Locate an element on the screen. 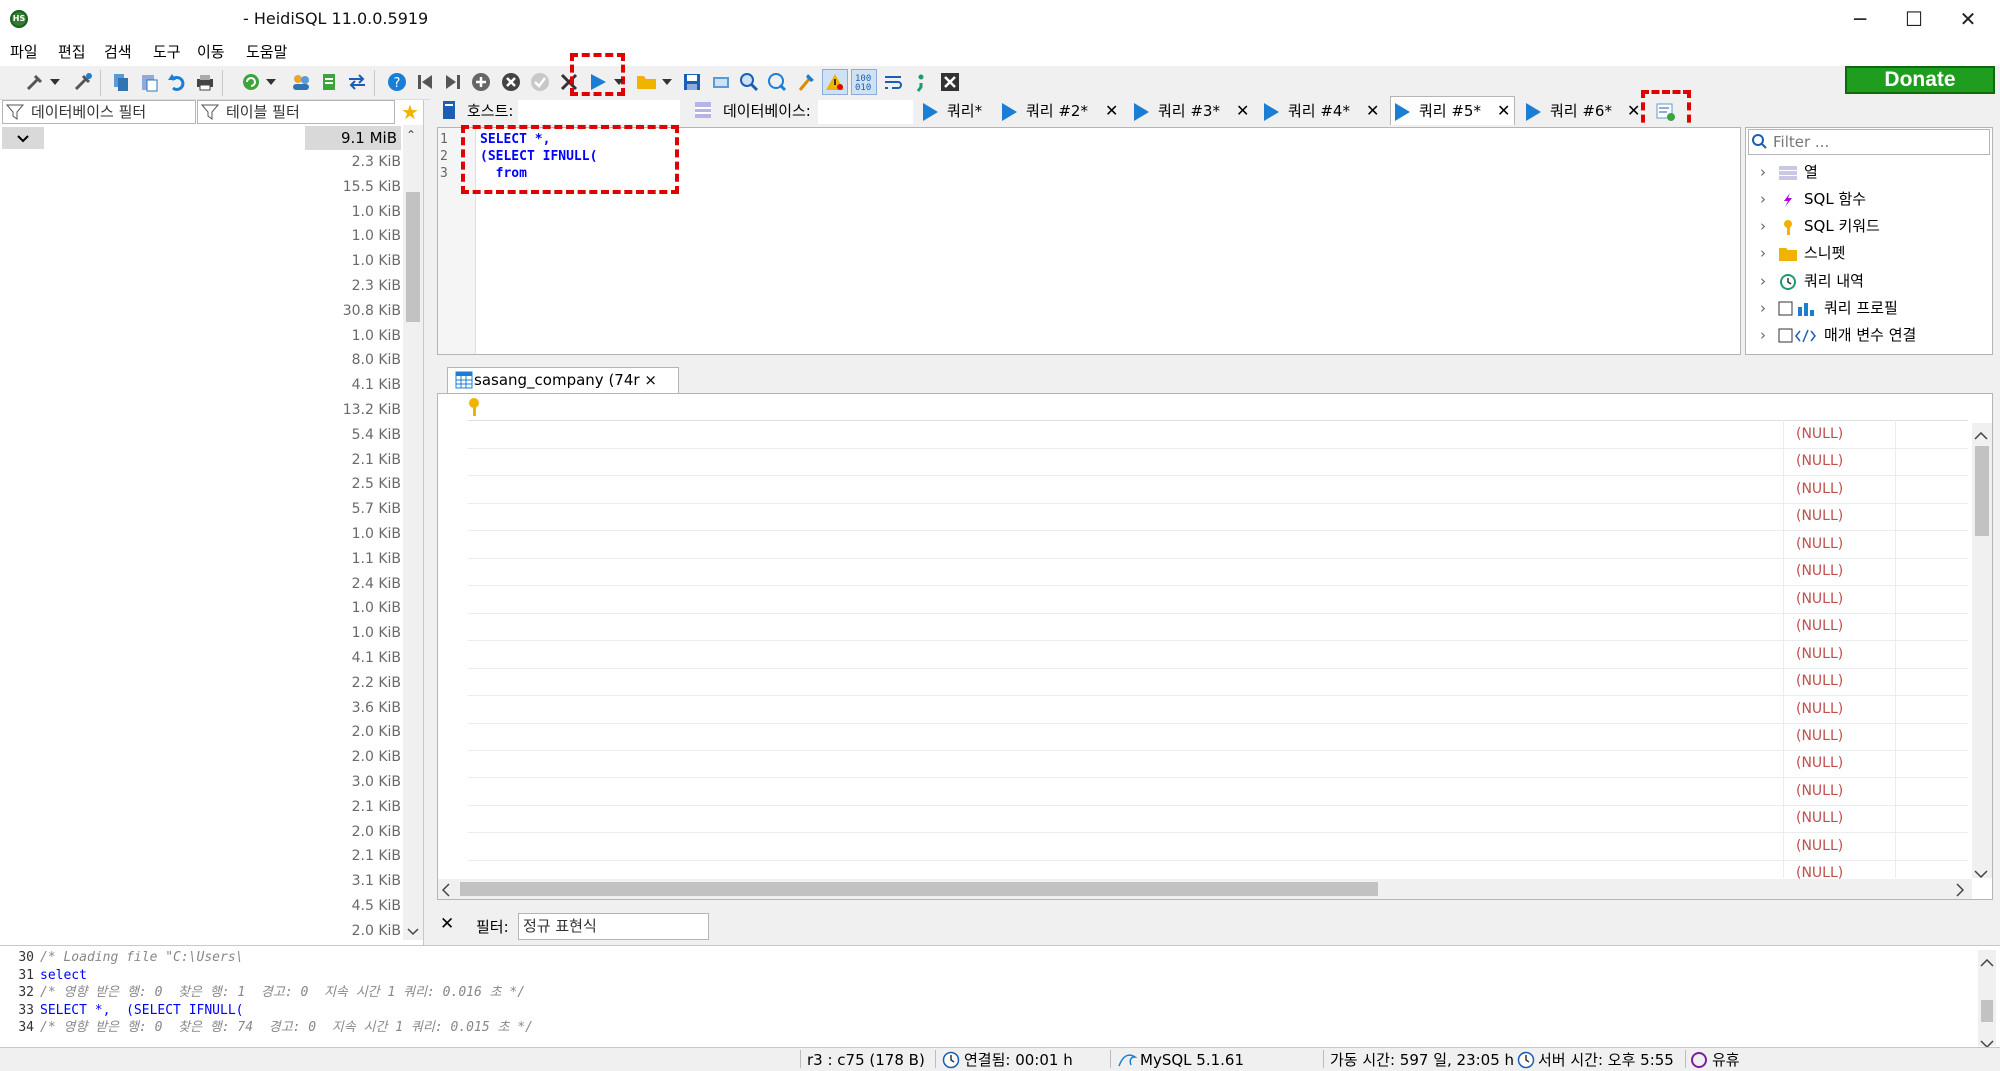  left-scrollbar-thumb is located at coordinates (413, 257).